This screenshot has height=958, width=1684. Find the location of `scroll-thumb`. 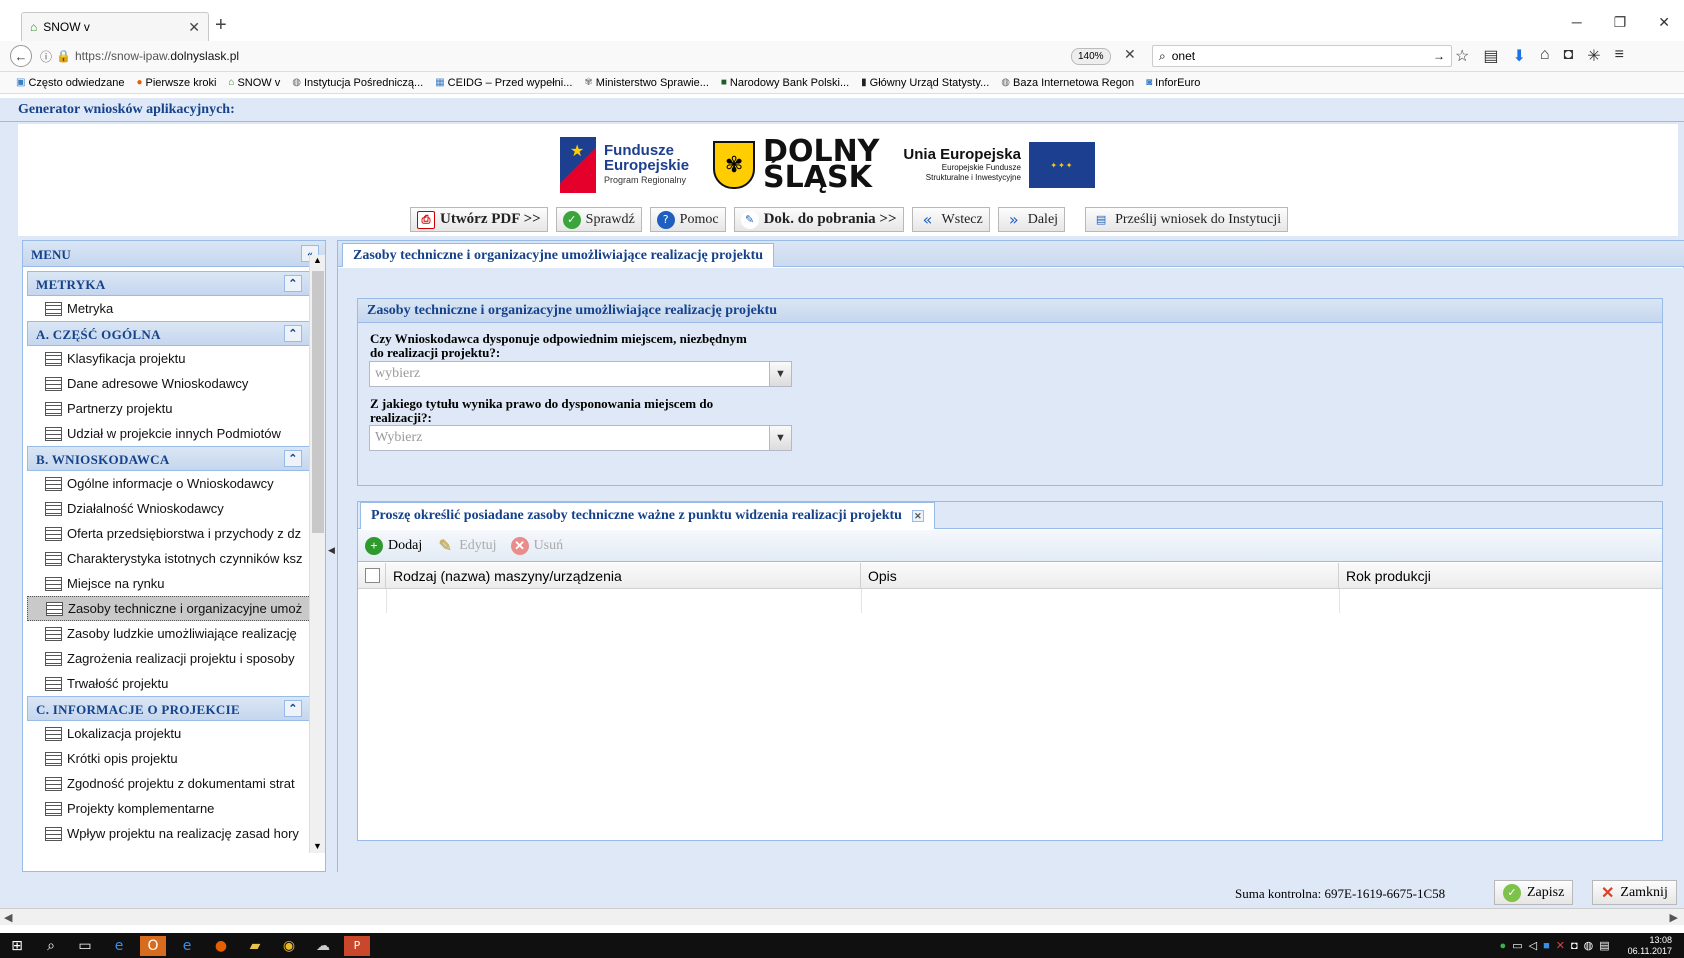

scroll-thumb is located at coordinates (318, 402).